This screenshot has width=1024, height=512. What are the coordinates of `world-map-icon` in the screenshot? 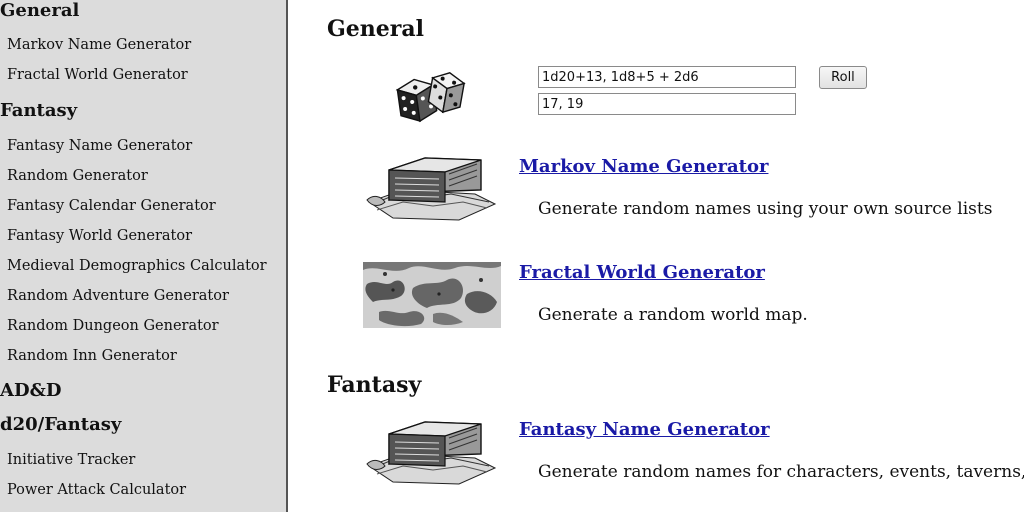 It's located at (432, 295).